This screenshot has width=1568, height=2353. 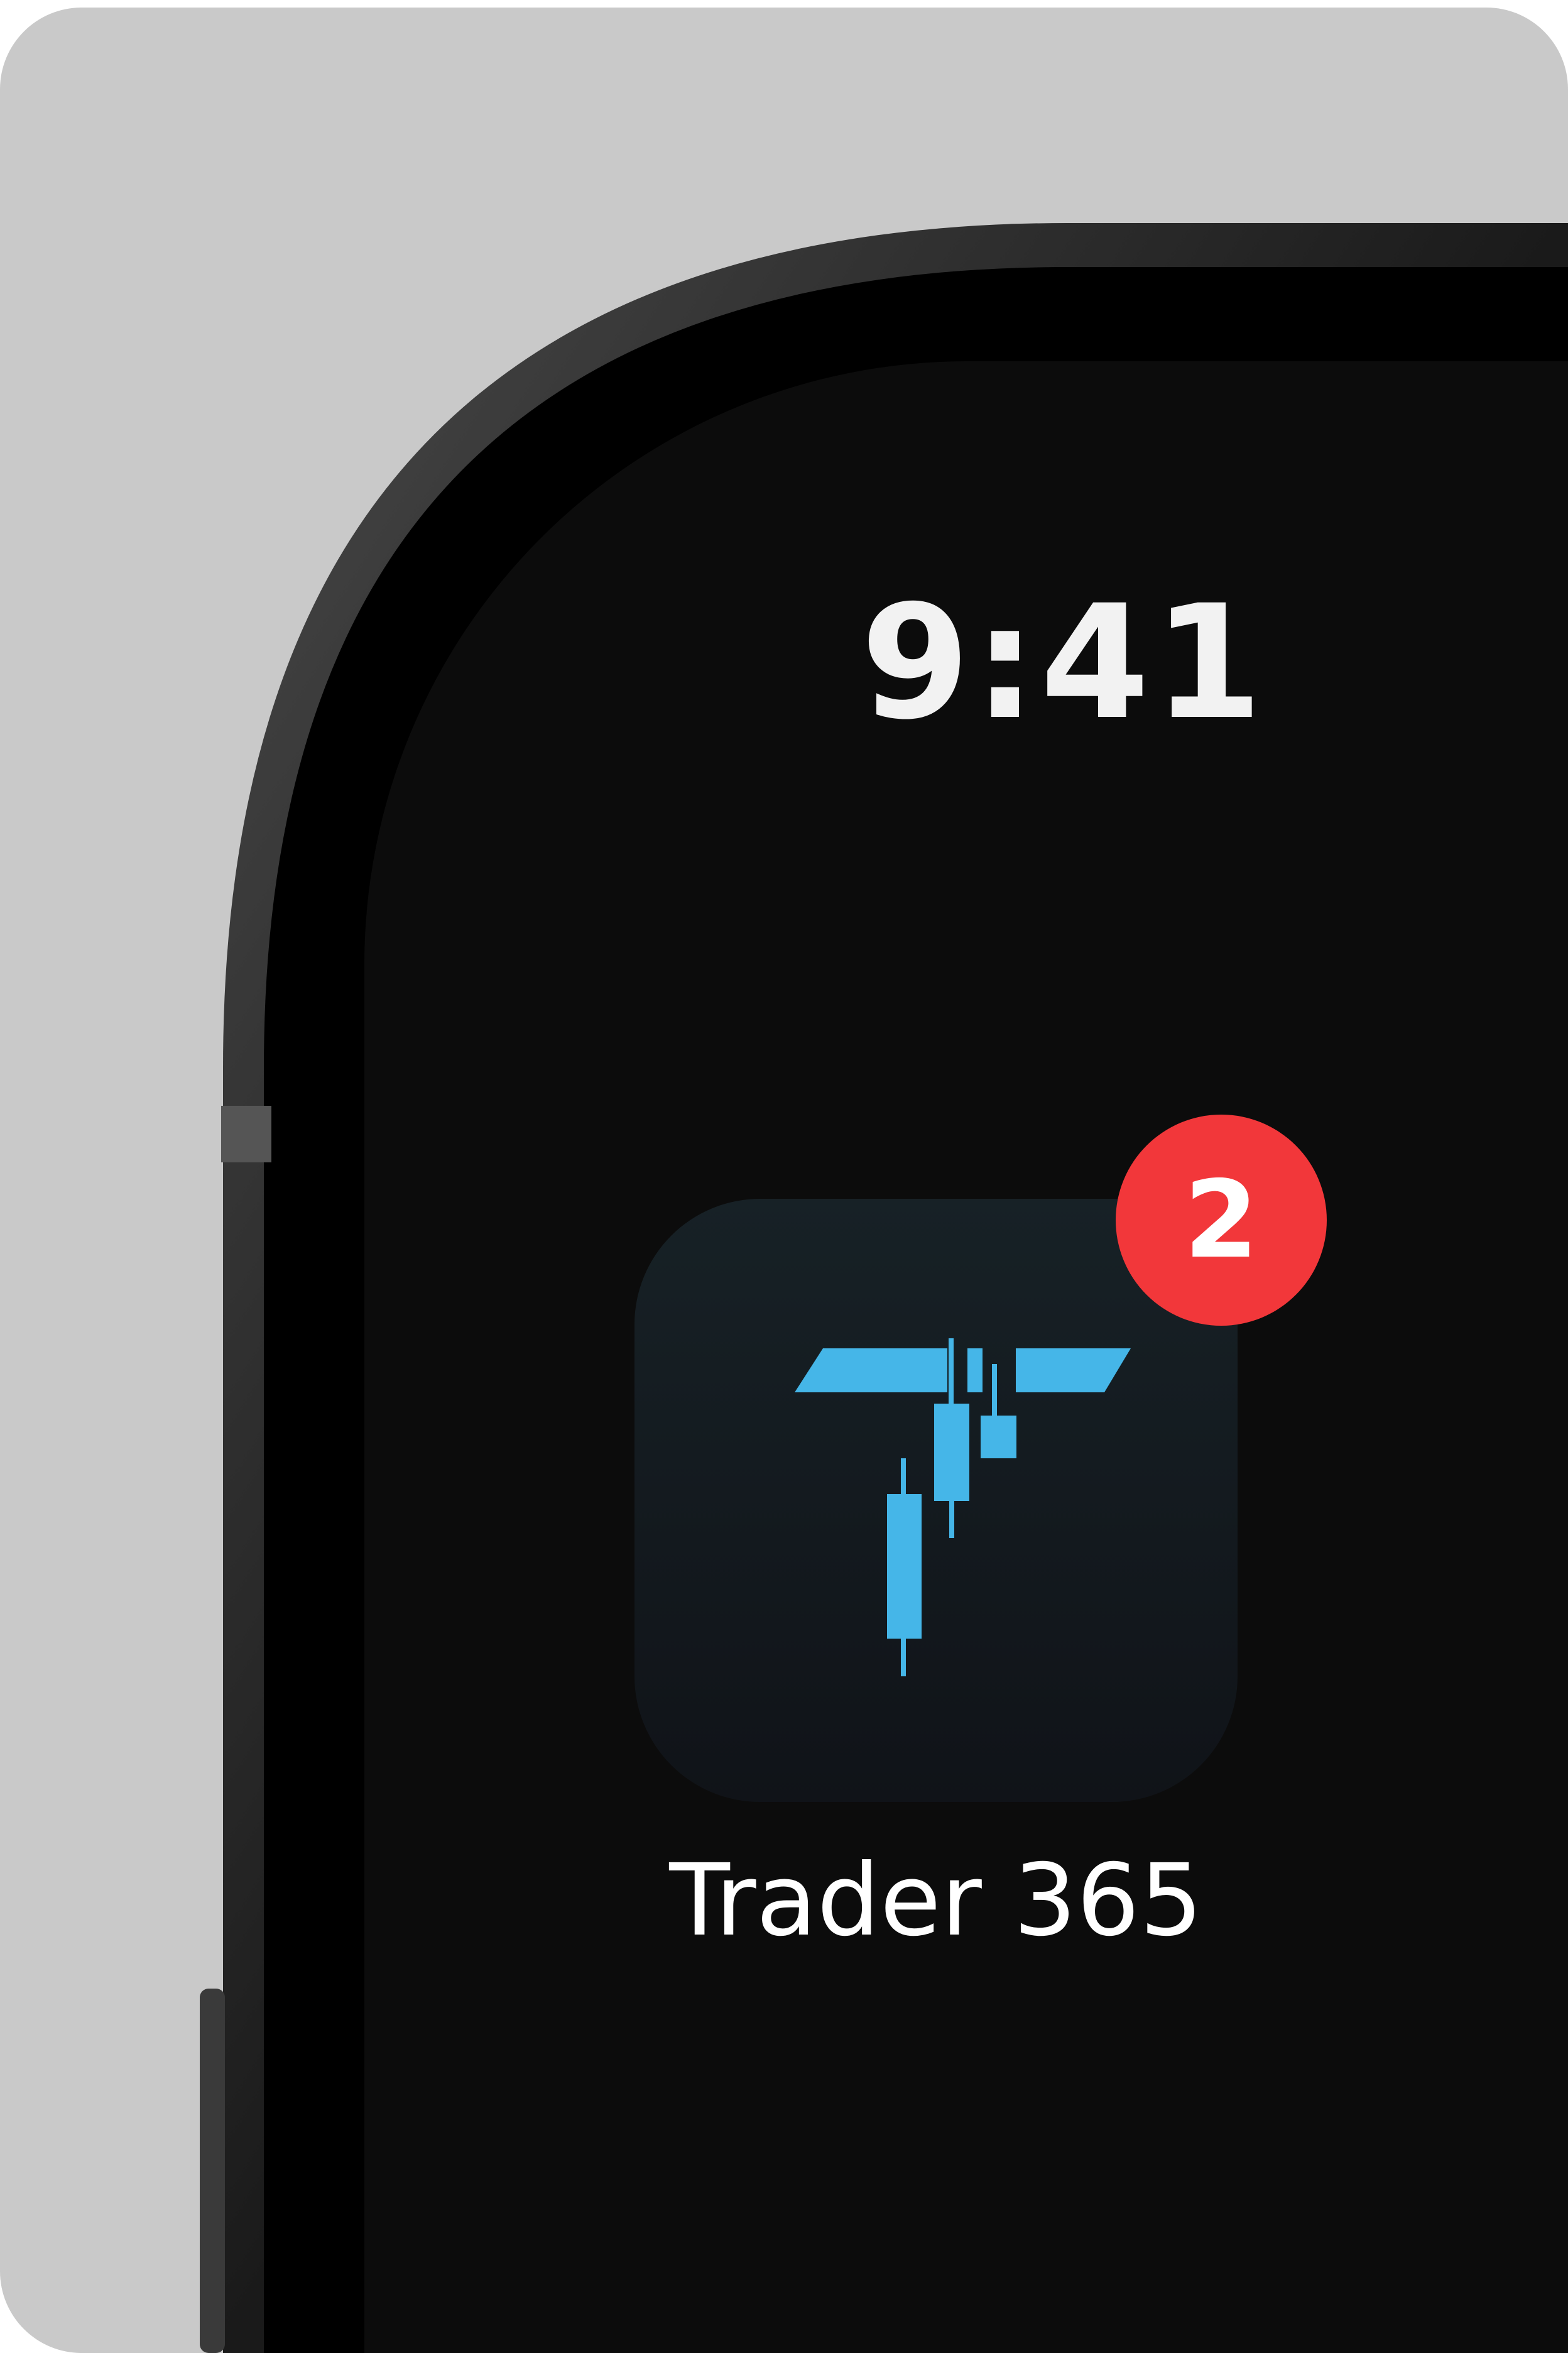 I want to click on status-bar-time: 9:41, so click(x=1063, y=662).